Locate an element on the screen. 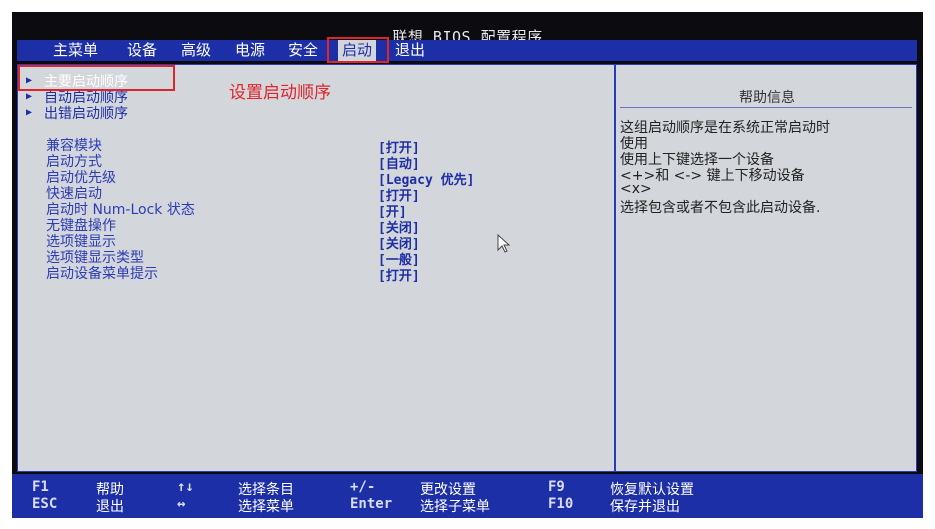 The width and height of the screenshot is (935, 529). help-line: 选择包含或者不包含此启动设备. is located at coordinates (720, 208).